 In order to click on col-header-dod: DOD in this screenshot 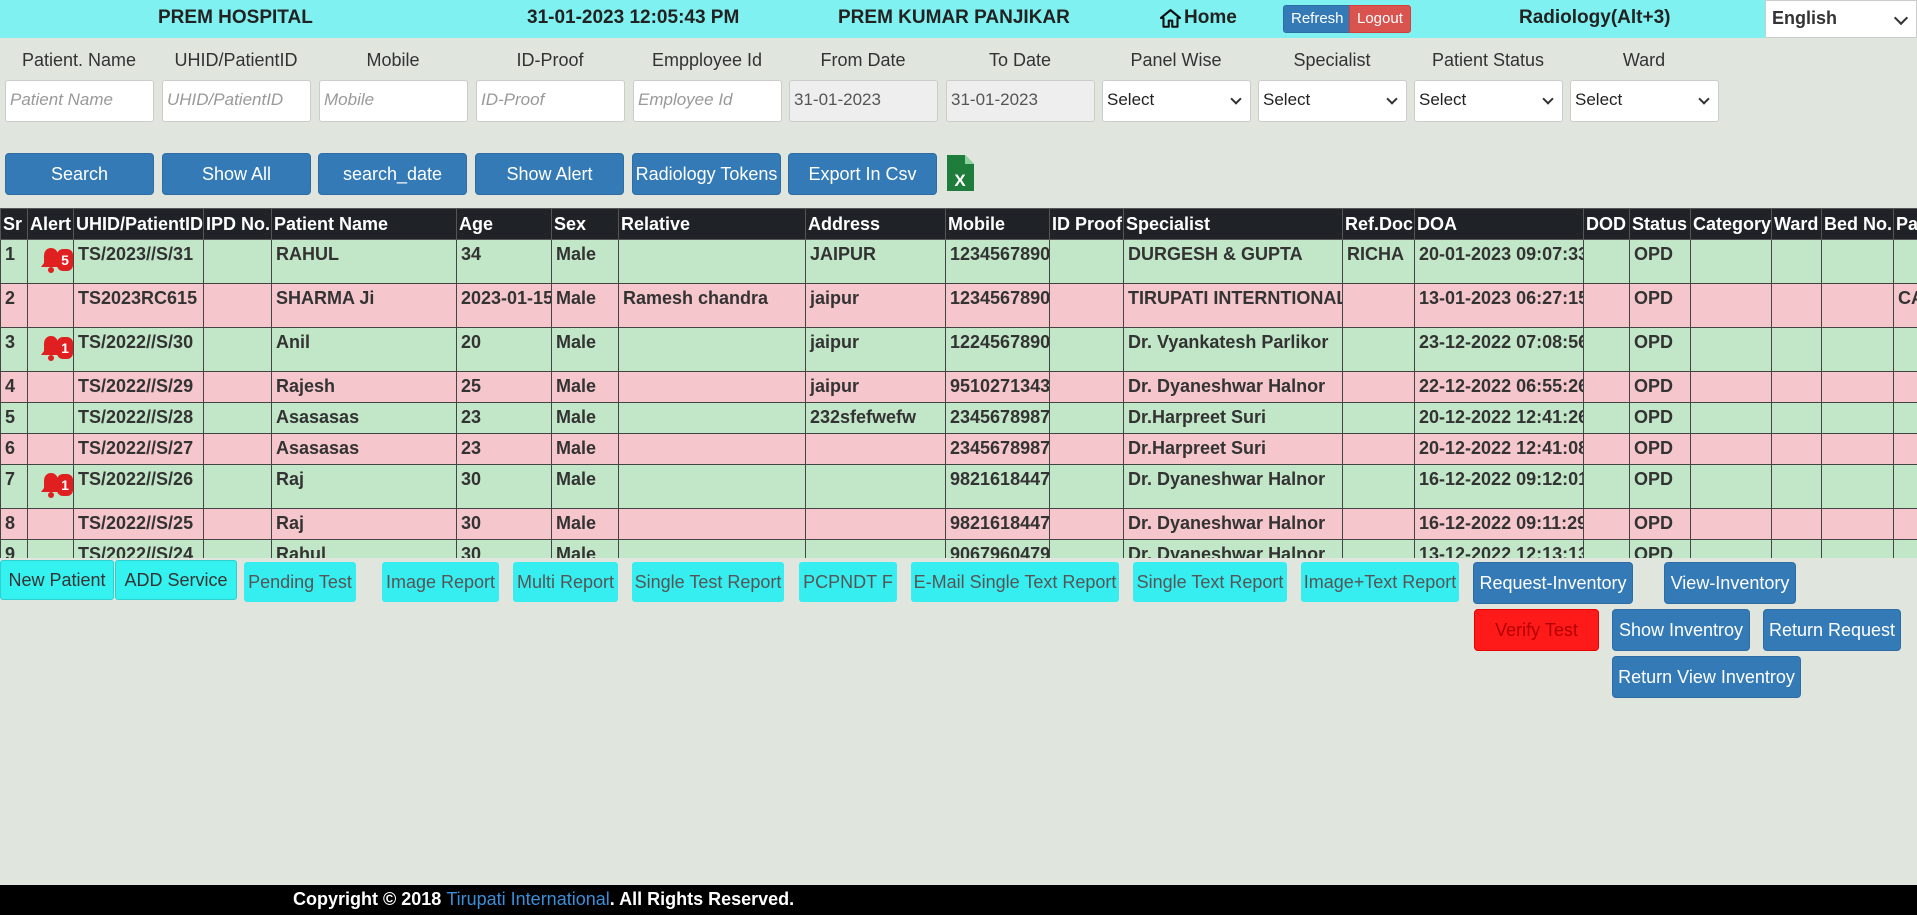, I will do `click(1606, 224)`.